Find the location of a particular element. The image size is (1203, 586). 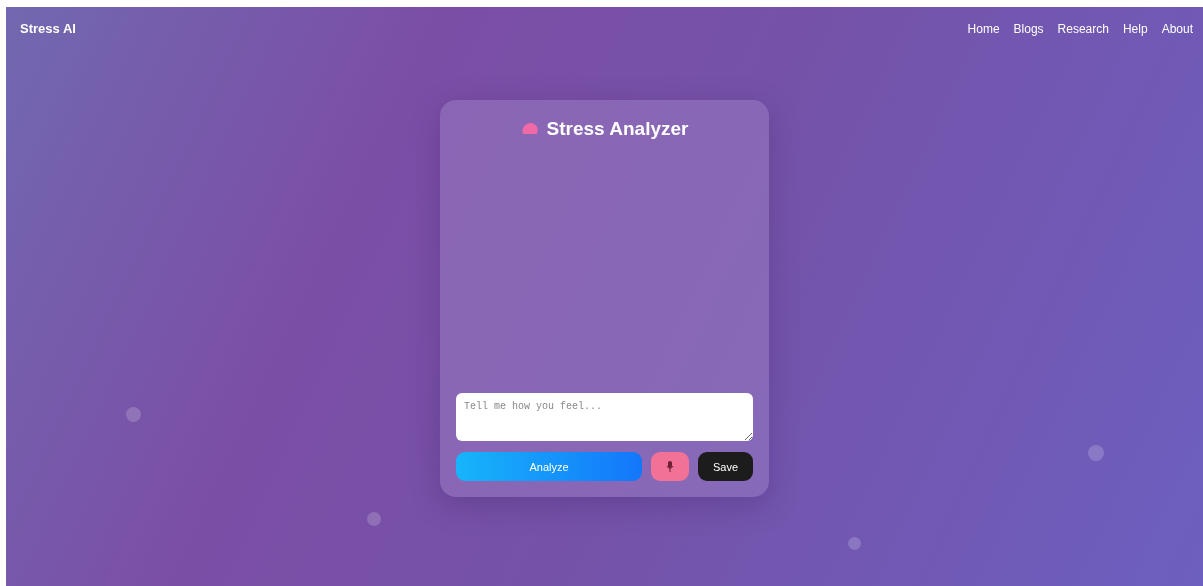

card-title: Stress Analyzer is located at coordinates (617, 129).